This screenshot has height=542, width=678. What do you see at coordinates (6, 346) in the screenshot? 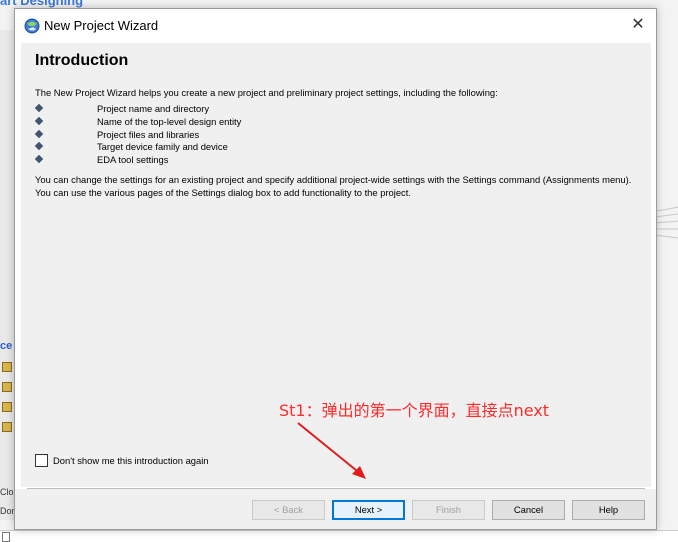
I see `background-left-label: ce` at bounding box center [6, 346].